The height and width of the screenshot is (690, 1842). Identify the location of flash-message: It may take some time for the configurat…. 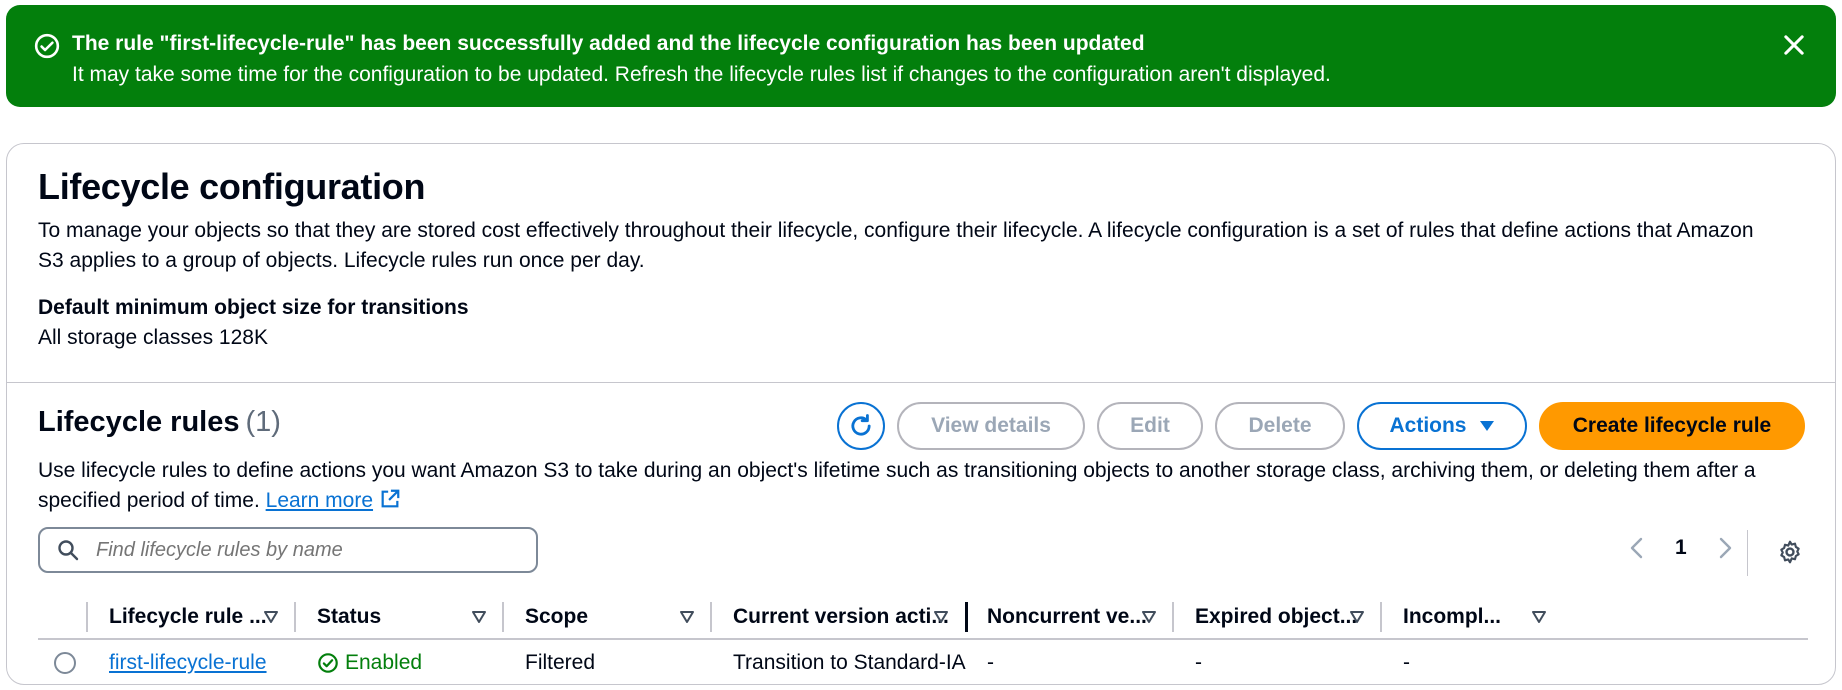
(701, 74).